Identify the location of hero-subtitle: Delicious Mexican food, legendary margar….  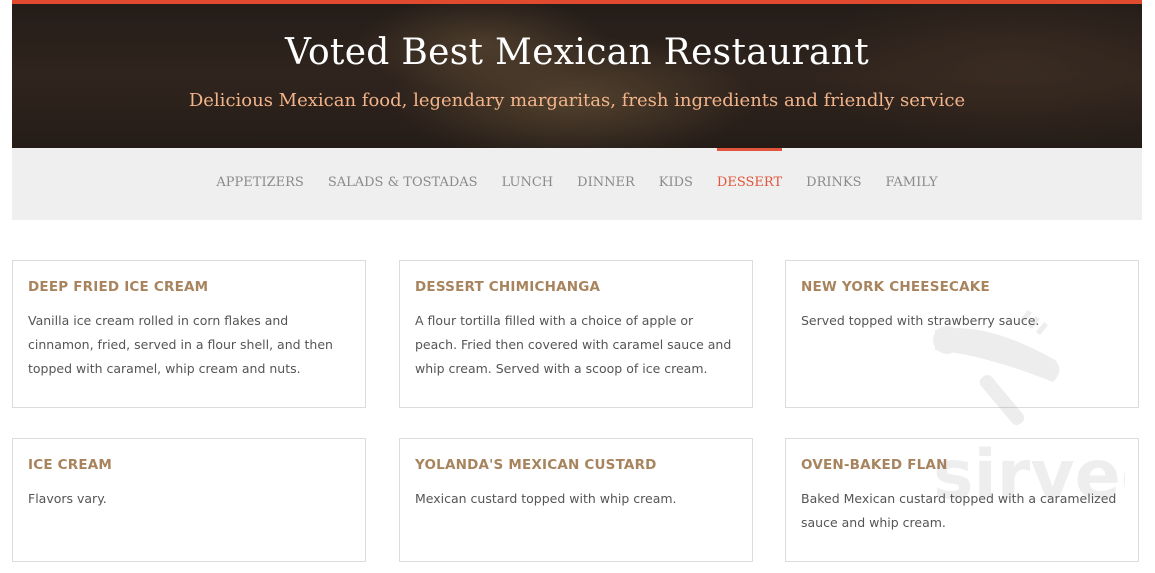
(577, 100).